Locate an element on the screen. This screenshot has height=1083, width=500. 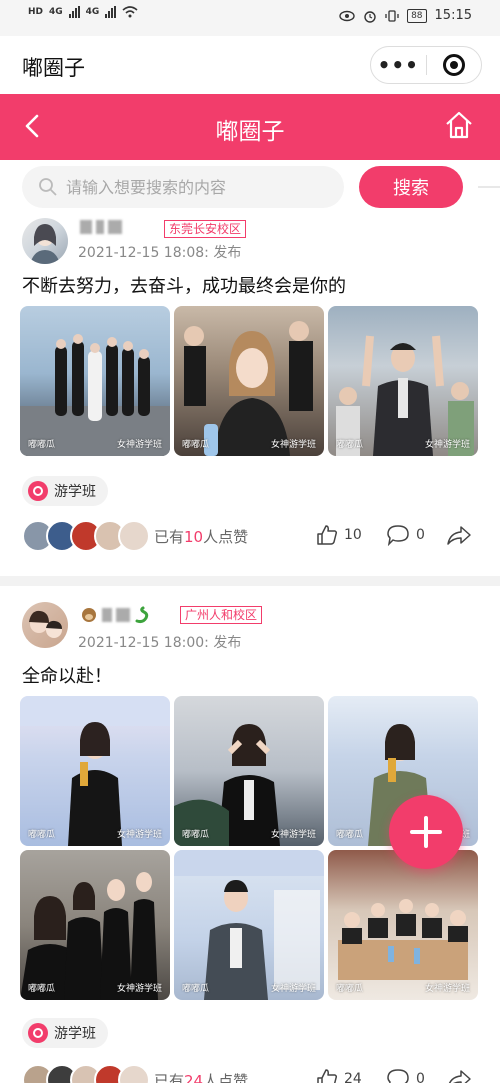
target-icon is located at coordinates (453, 65).